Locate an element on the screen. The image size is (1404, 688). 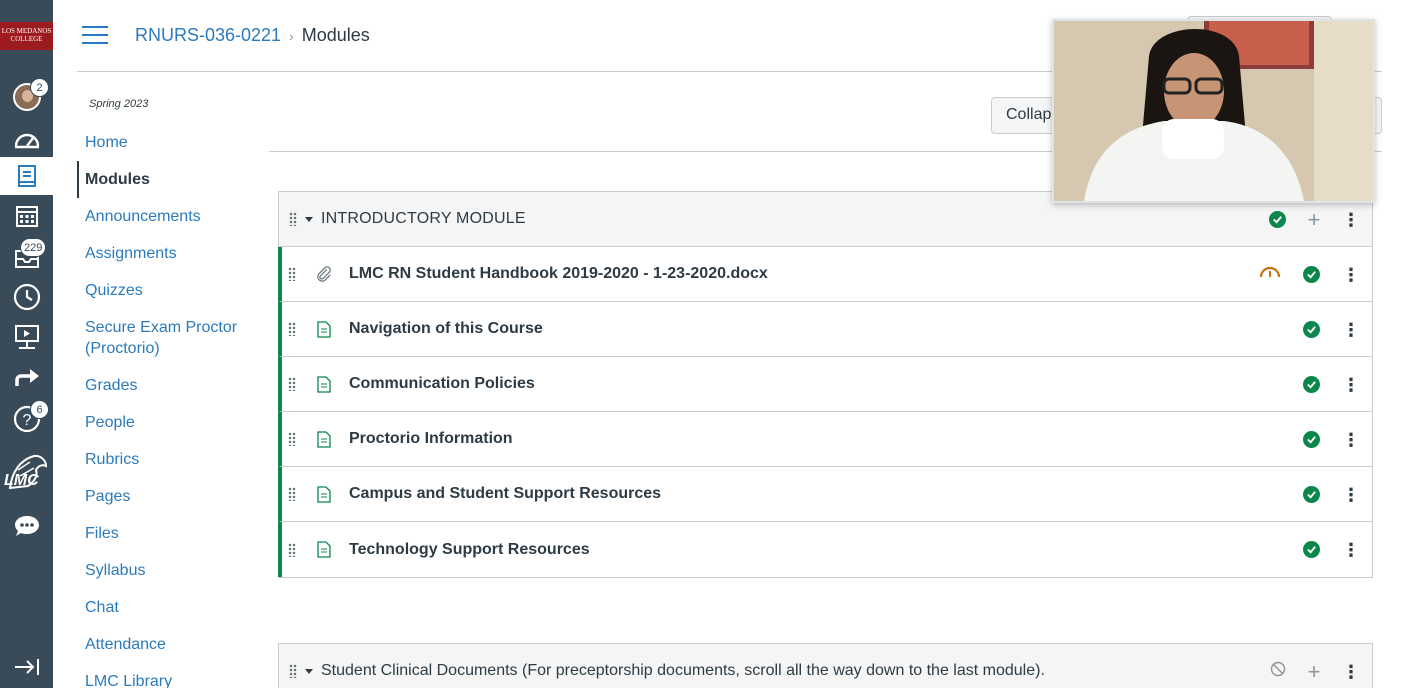
history-nav-item is located at coordinates (26, 297).